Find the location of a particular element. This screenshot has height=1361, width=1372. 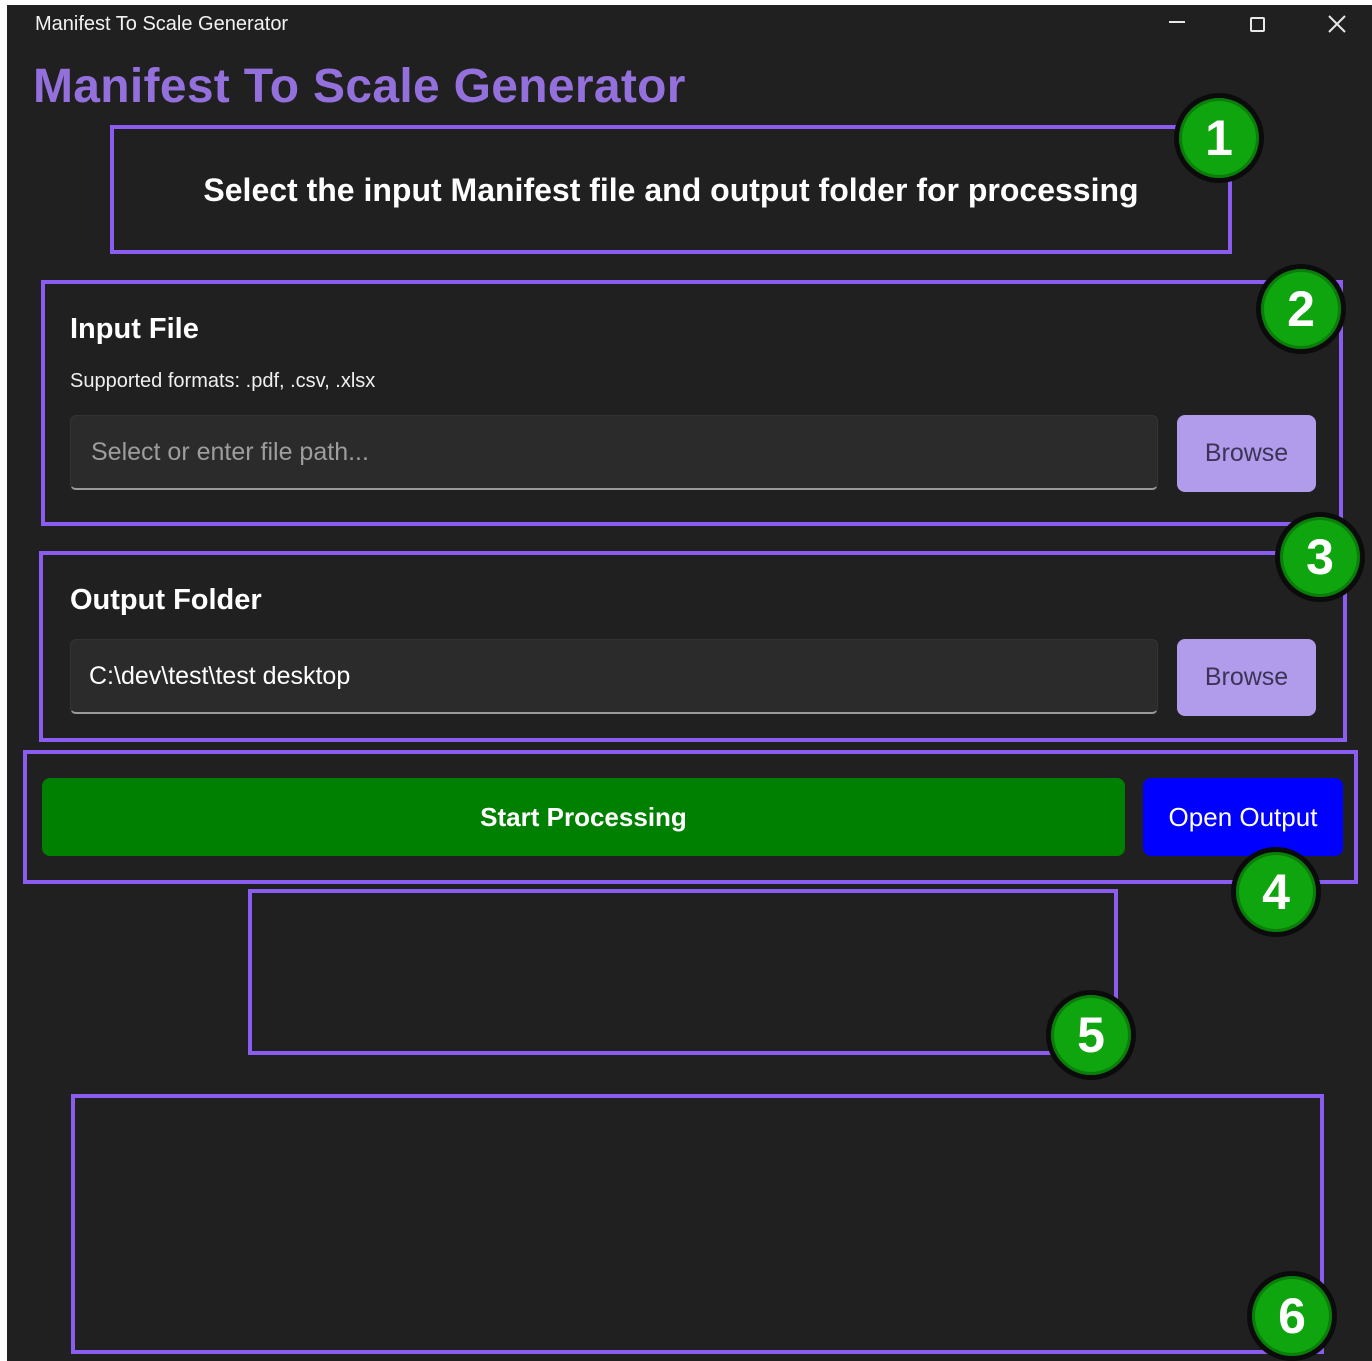

annotation-badge-2: 2 is located at coordinates (1301, 309).